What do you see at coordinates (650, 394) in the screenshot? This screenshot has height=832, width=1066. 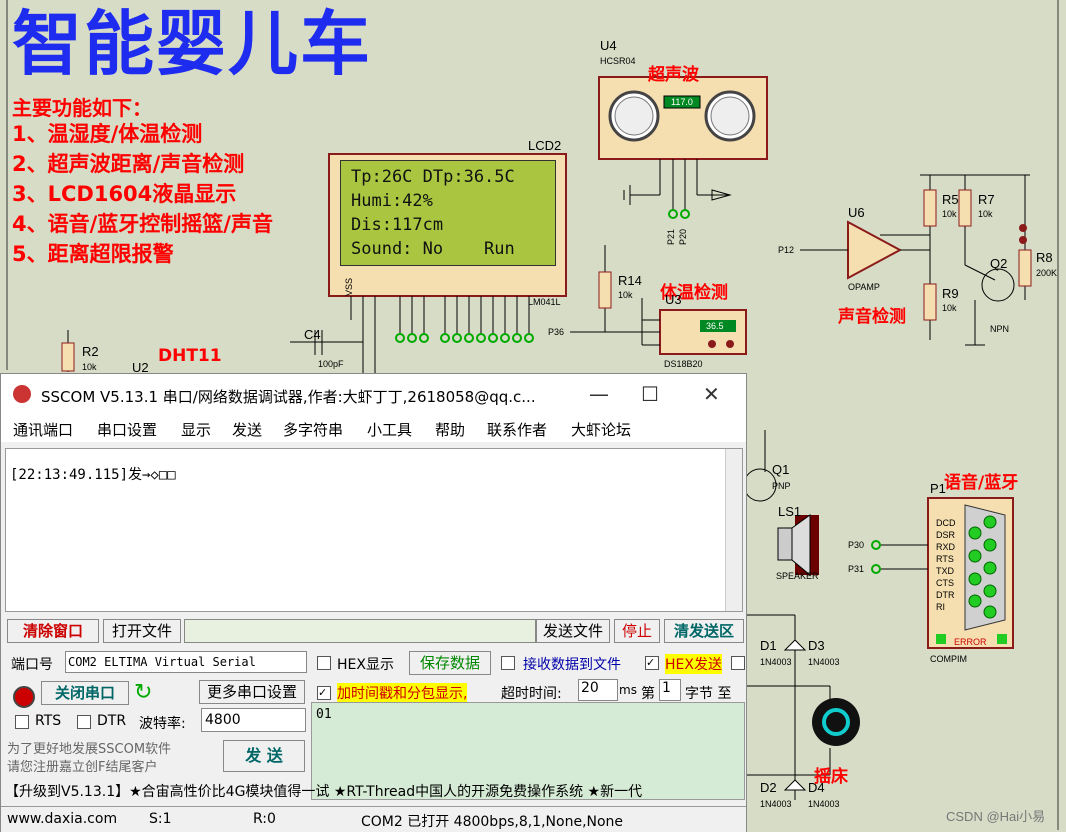 I see `maximize-icon: ☐` at bounding box center [650, 394].